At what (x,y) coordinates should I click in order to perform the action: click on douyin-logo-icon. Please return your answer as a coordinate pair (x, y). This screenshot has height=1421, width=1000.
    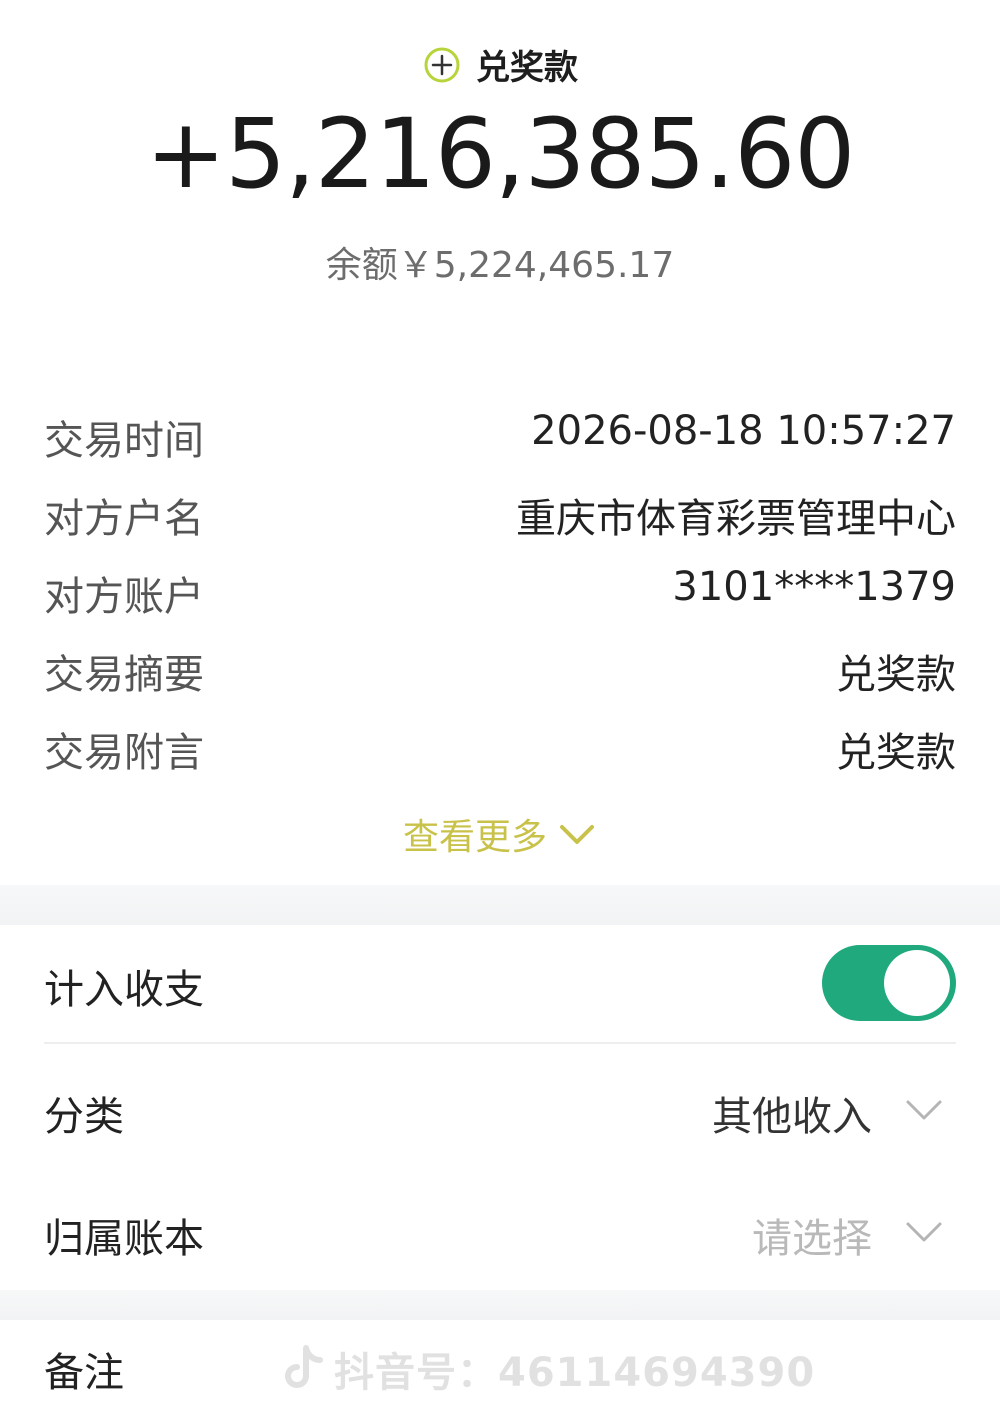
    Looking at the image, I should click on (304, 1366).